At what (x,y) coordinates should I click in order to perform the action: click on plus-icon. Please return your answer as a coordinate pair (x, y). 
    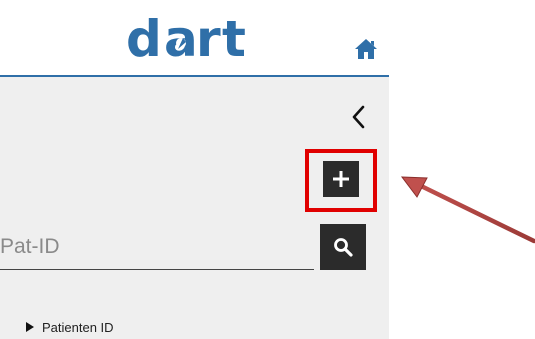
    Looking at the image, I should click on (341, 179).